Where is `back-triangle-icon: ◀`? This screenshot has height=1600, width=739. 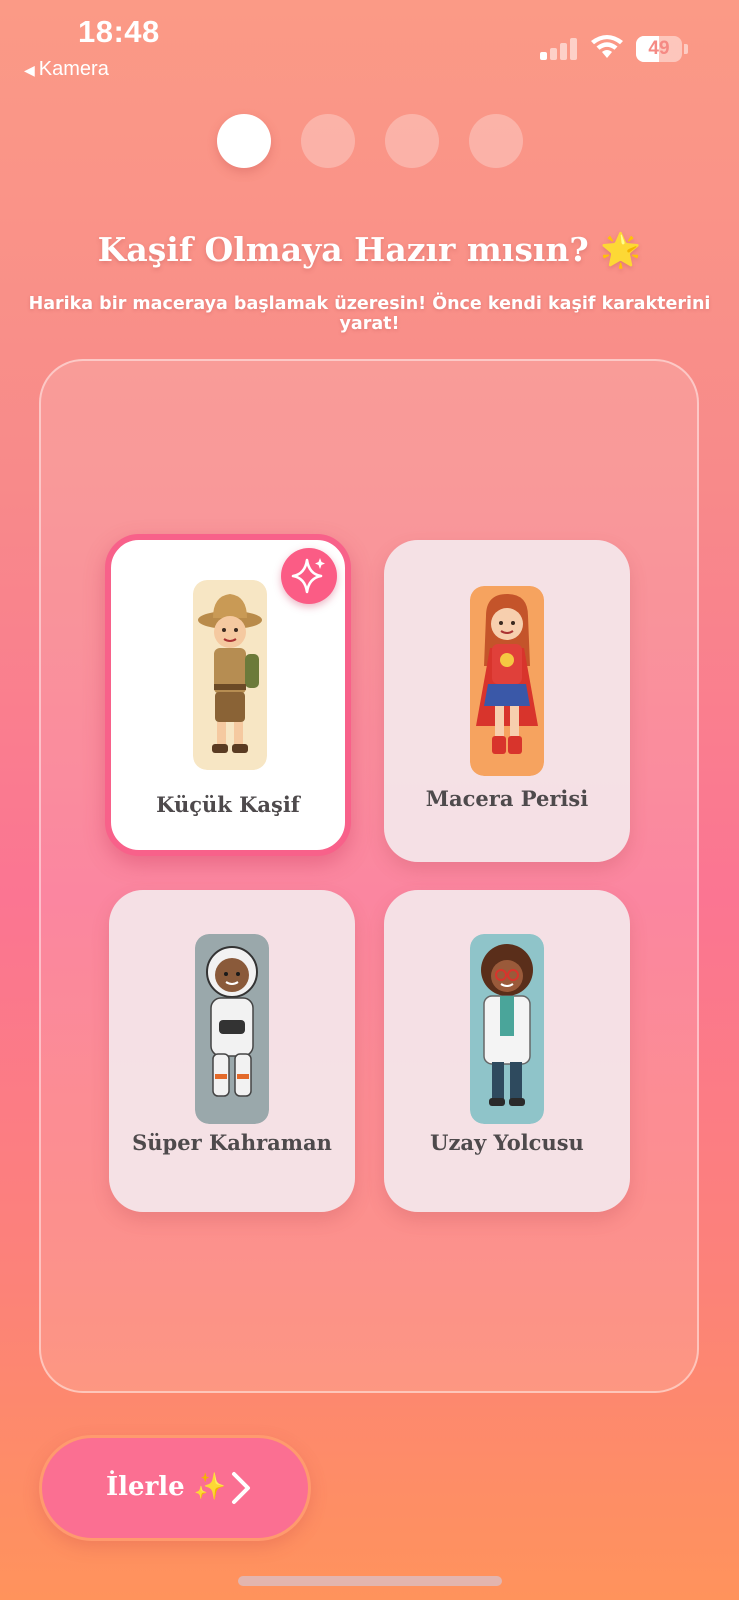 back-triangle-icon: ◀ is located at coordinates (29, 70).